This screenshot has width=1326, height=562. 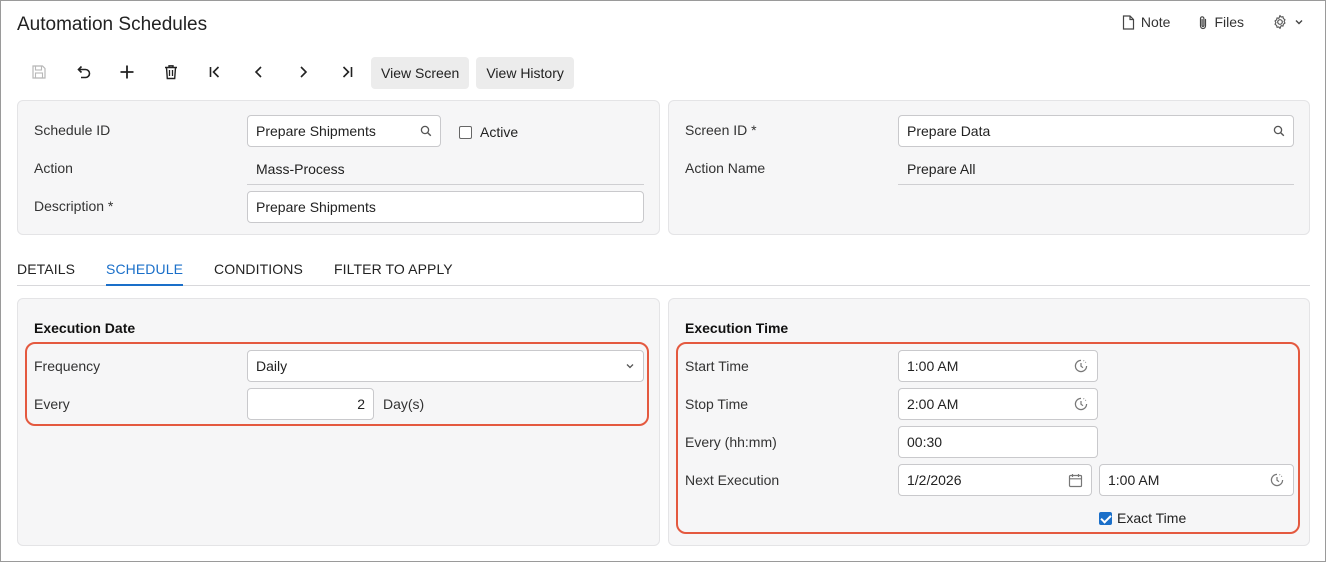 I want to click on undo-icon, so click(x=83, y=73).